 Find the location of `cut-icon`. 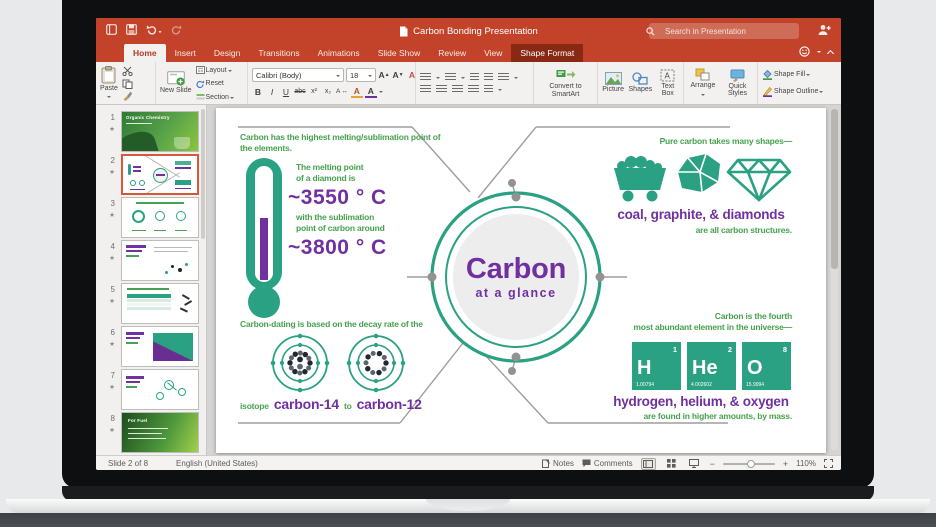

cut-icon is located at coordinates (127, 71).